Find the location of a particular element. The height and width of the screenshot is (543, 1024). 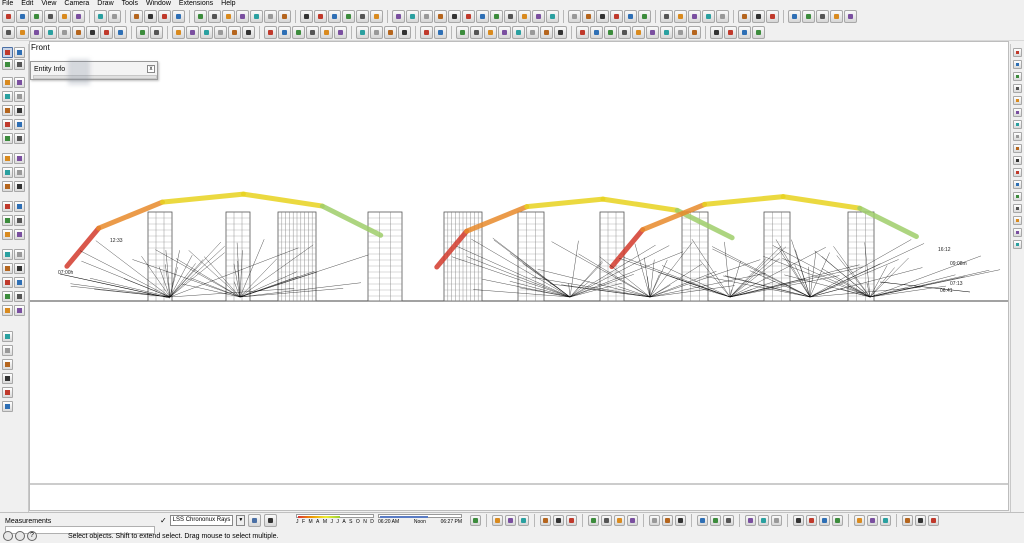

chevron-down-icon: ▼ is located at coordinates (241, 520).